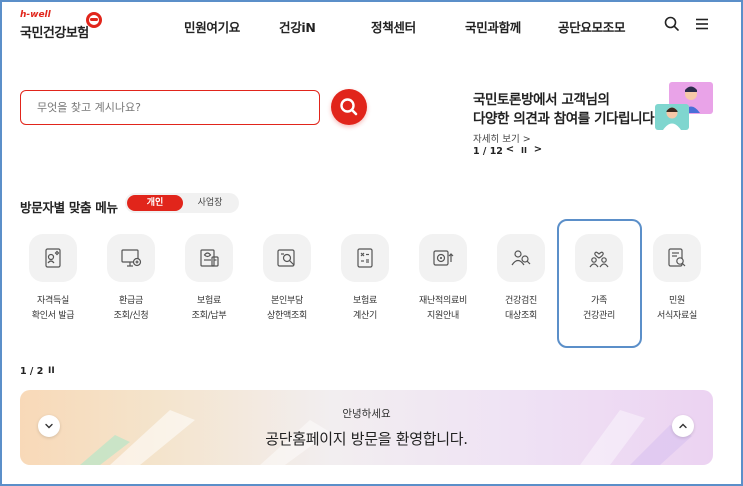 The width and height of the screenshot is (743, 486). What do you see at coordinates (599, 283) in the screenshot?
I see `selection-outline` at bounding box center [599, 283].